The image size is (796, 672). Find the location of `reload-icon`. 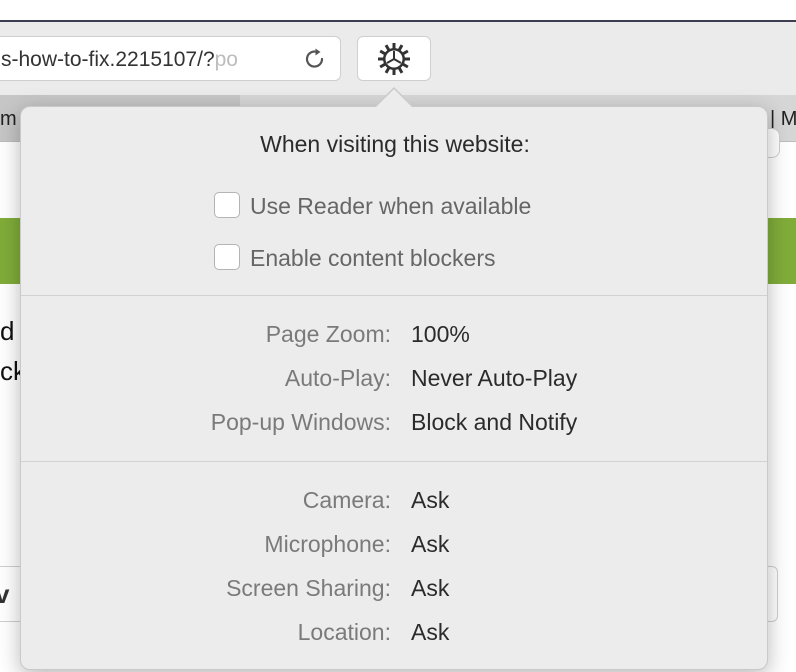

reload-icon is located at coordinates (315, 59).